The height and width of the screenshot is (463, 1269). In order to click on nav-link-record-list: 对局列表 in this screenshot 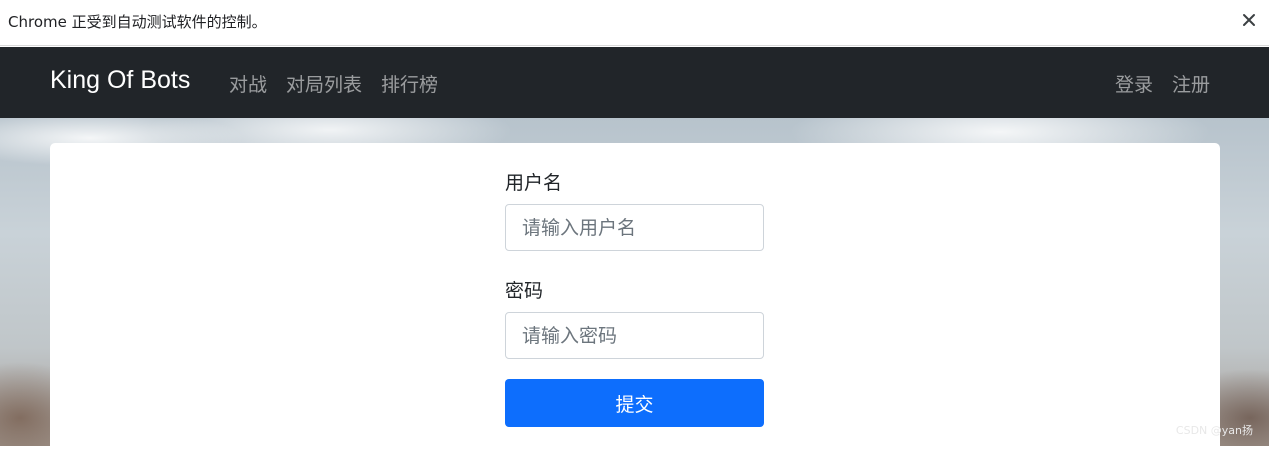, I will do `click(324, 83)`.